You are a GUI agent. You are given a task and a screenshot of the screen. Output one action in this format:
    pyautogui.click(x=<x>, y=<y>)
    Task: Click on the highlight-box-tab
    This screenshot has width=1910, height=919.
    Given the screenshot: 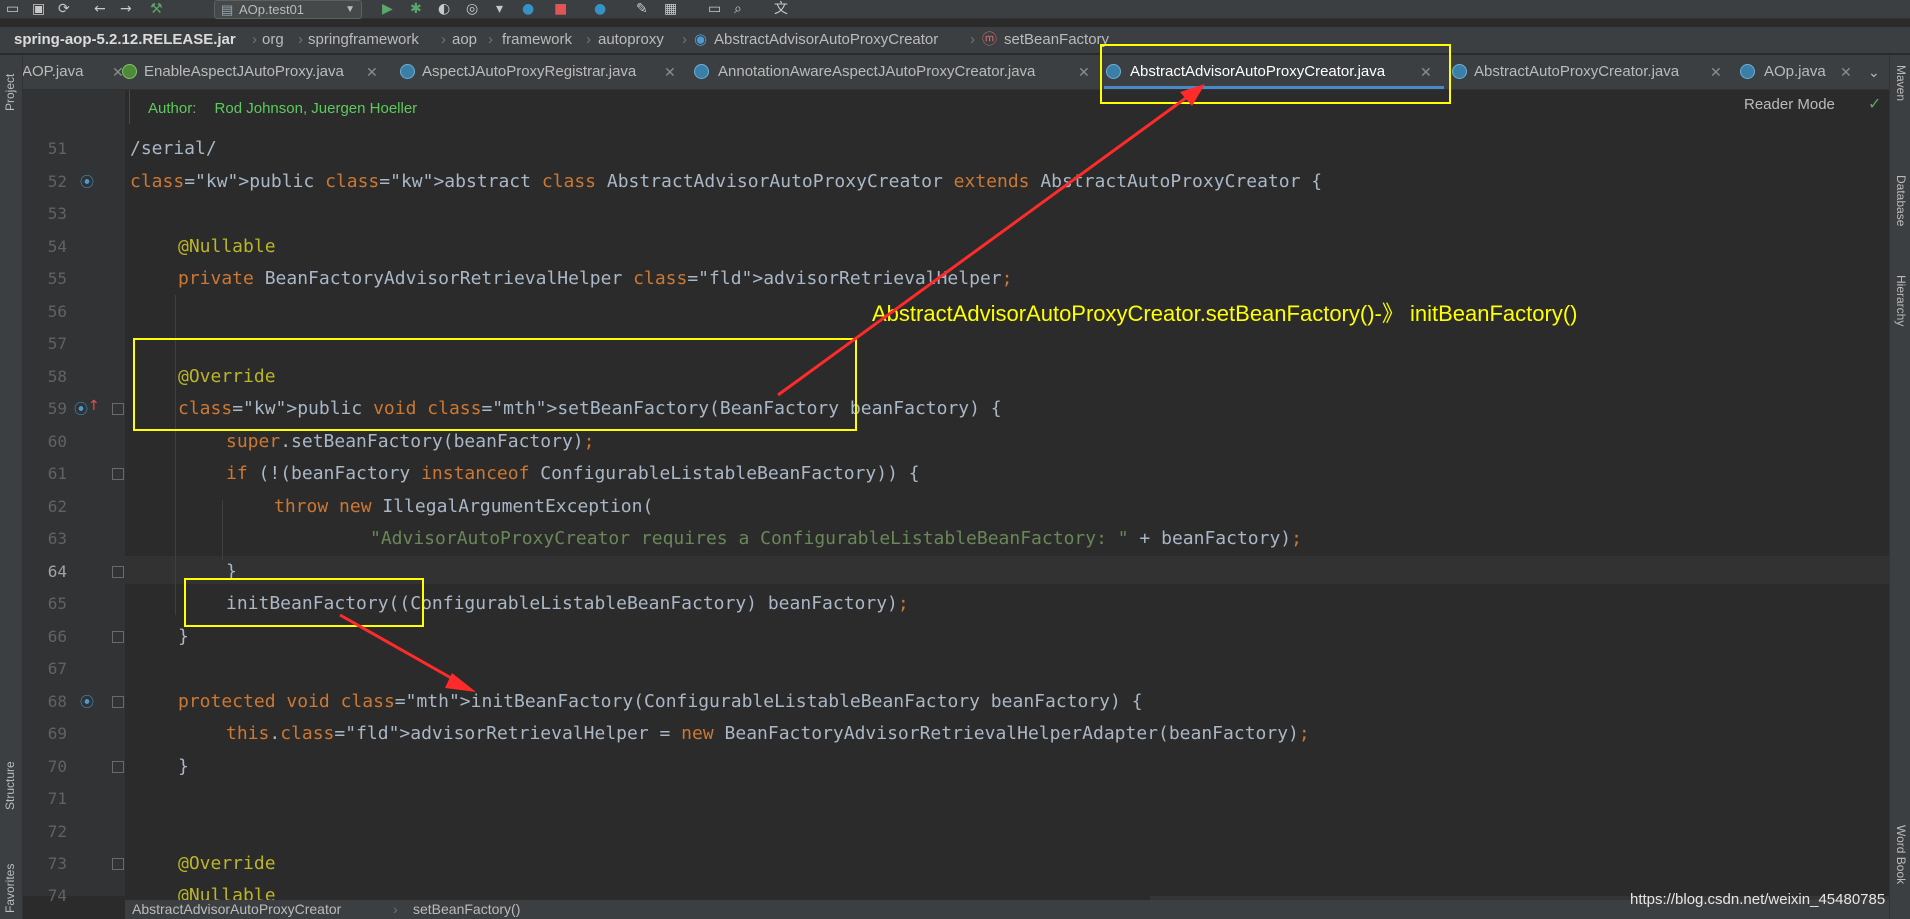 What is the action you would take?
    pyautogui.click(x=1275, y=74)
    